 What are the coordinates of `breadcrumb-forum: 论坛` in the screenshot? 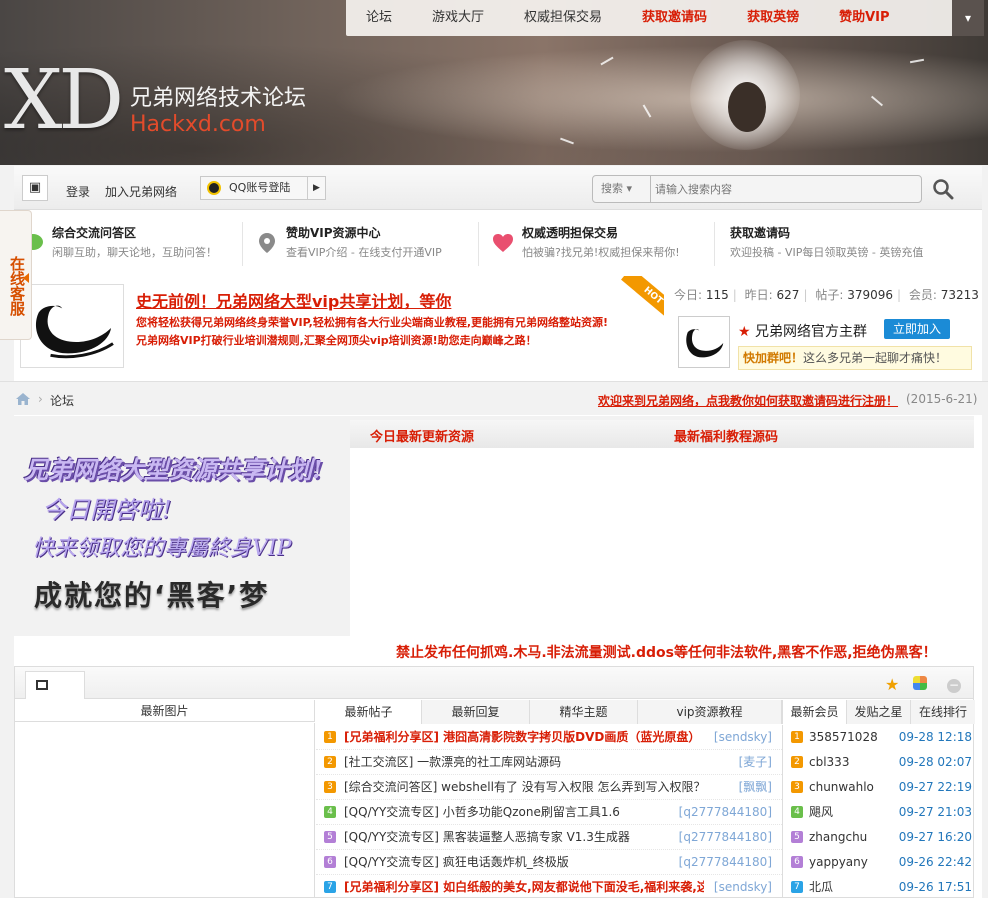 It's located at (62, 400).